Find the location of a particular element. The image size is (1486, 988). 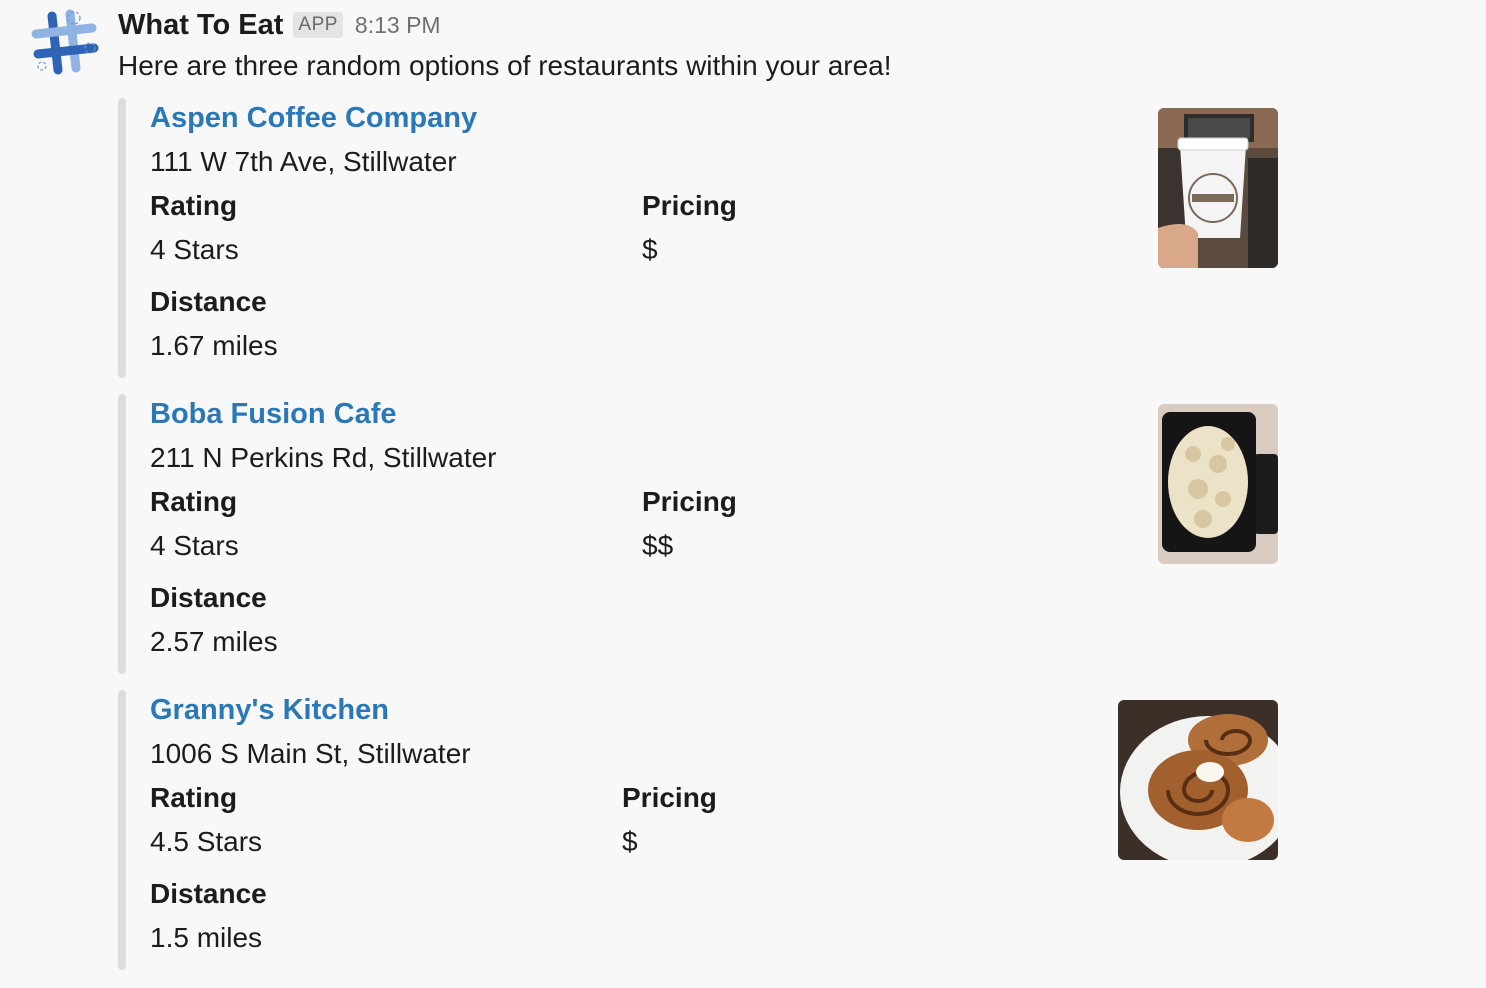

app-avatar is located at coordinates (65, 43).